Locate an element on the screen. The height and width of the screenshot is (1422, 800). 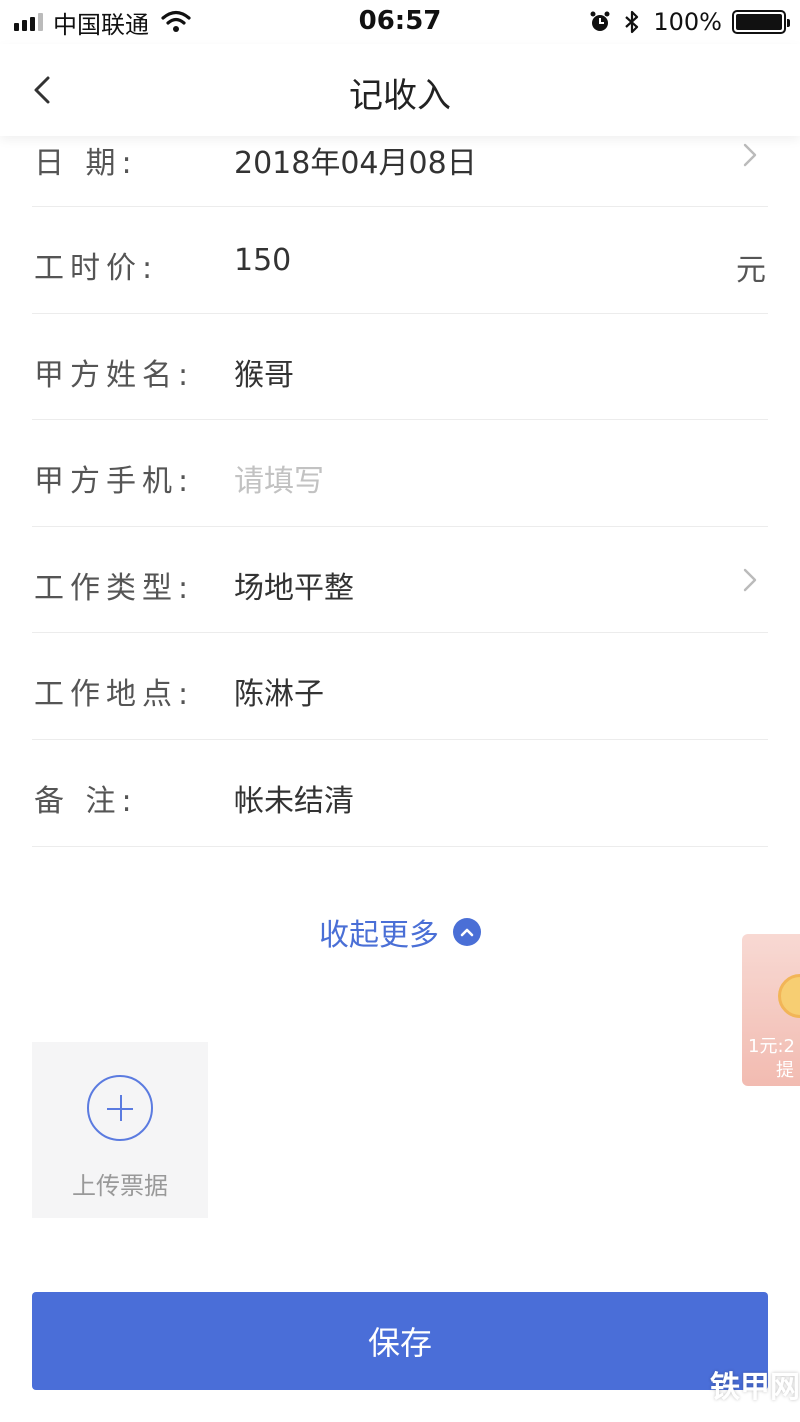
client-phone-input: 请填写 is located at coordinates (279, 478).